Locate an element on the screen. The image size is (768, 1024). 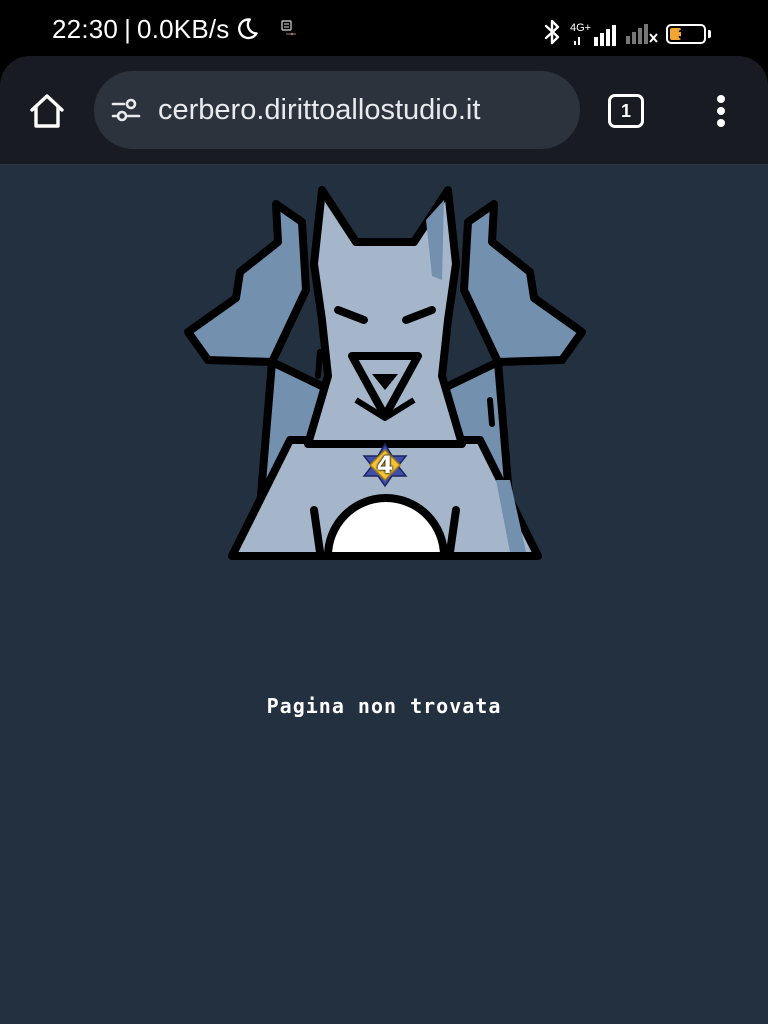
status-right: 4G+ 33 is located at coordinates (626, 34).